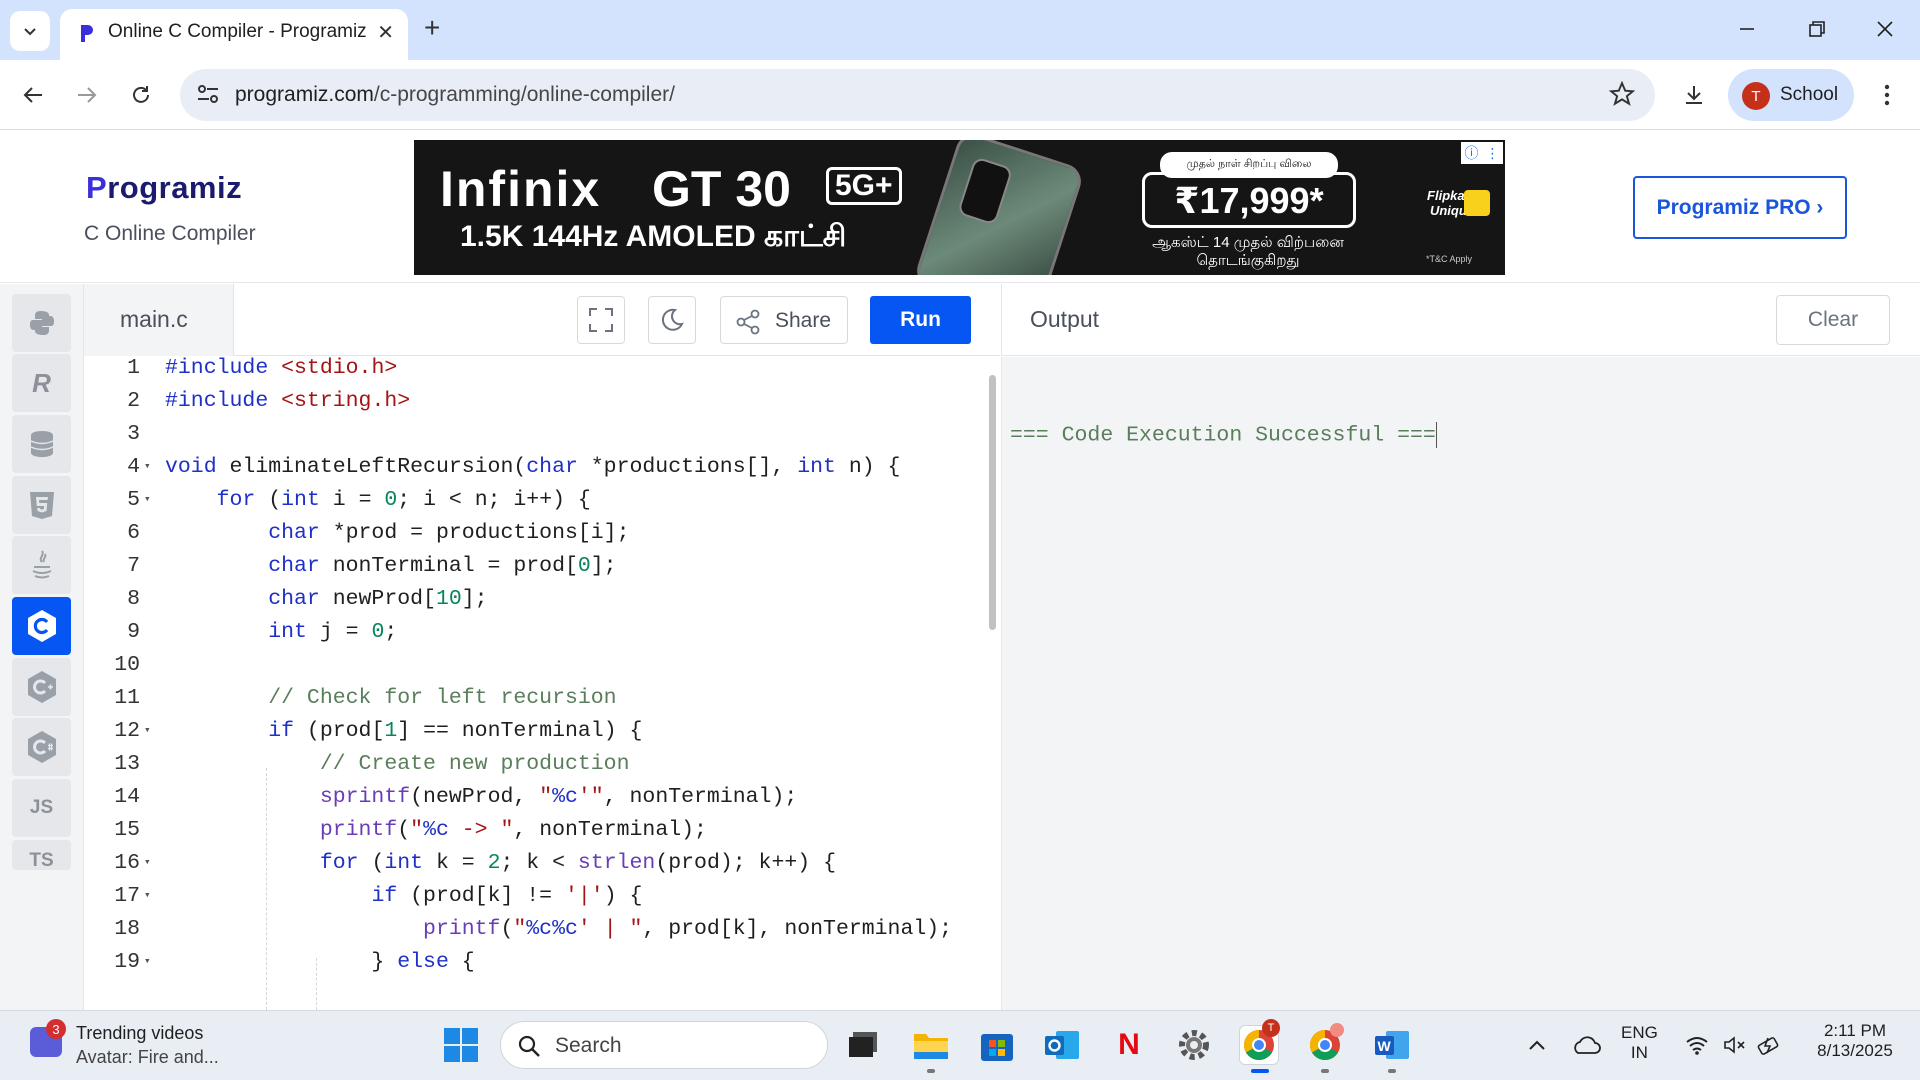  I want to click on line-number: 14, so click(127, 797).